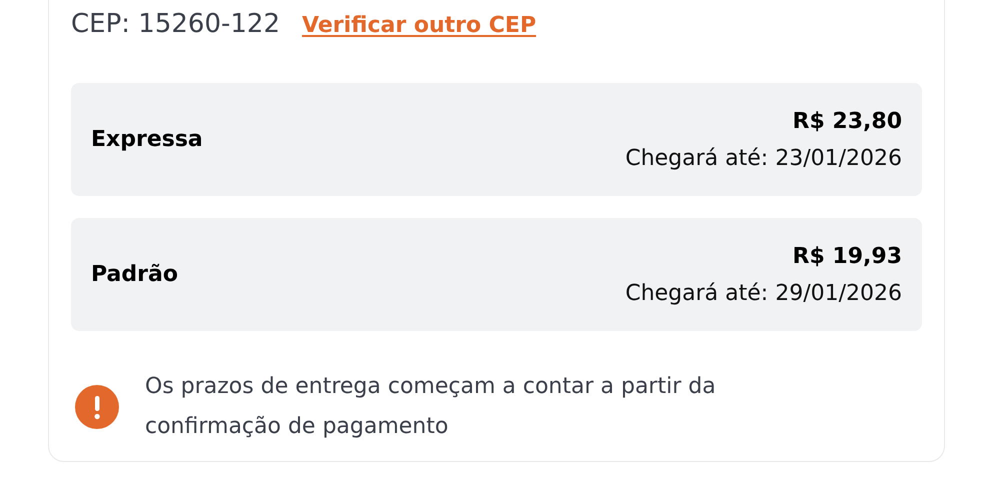 The image size is (985, 500). What do you see at coordinates (847, 121) in the screenshot?
I see `shipping-price: R$ 23,80` at bounding box center [847, 121].